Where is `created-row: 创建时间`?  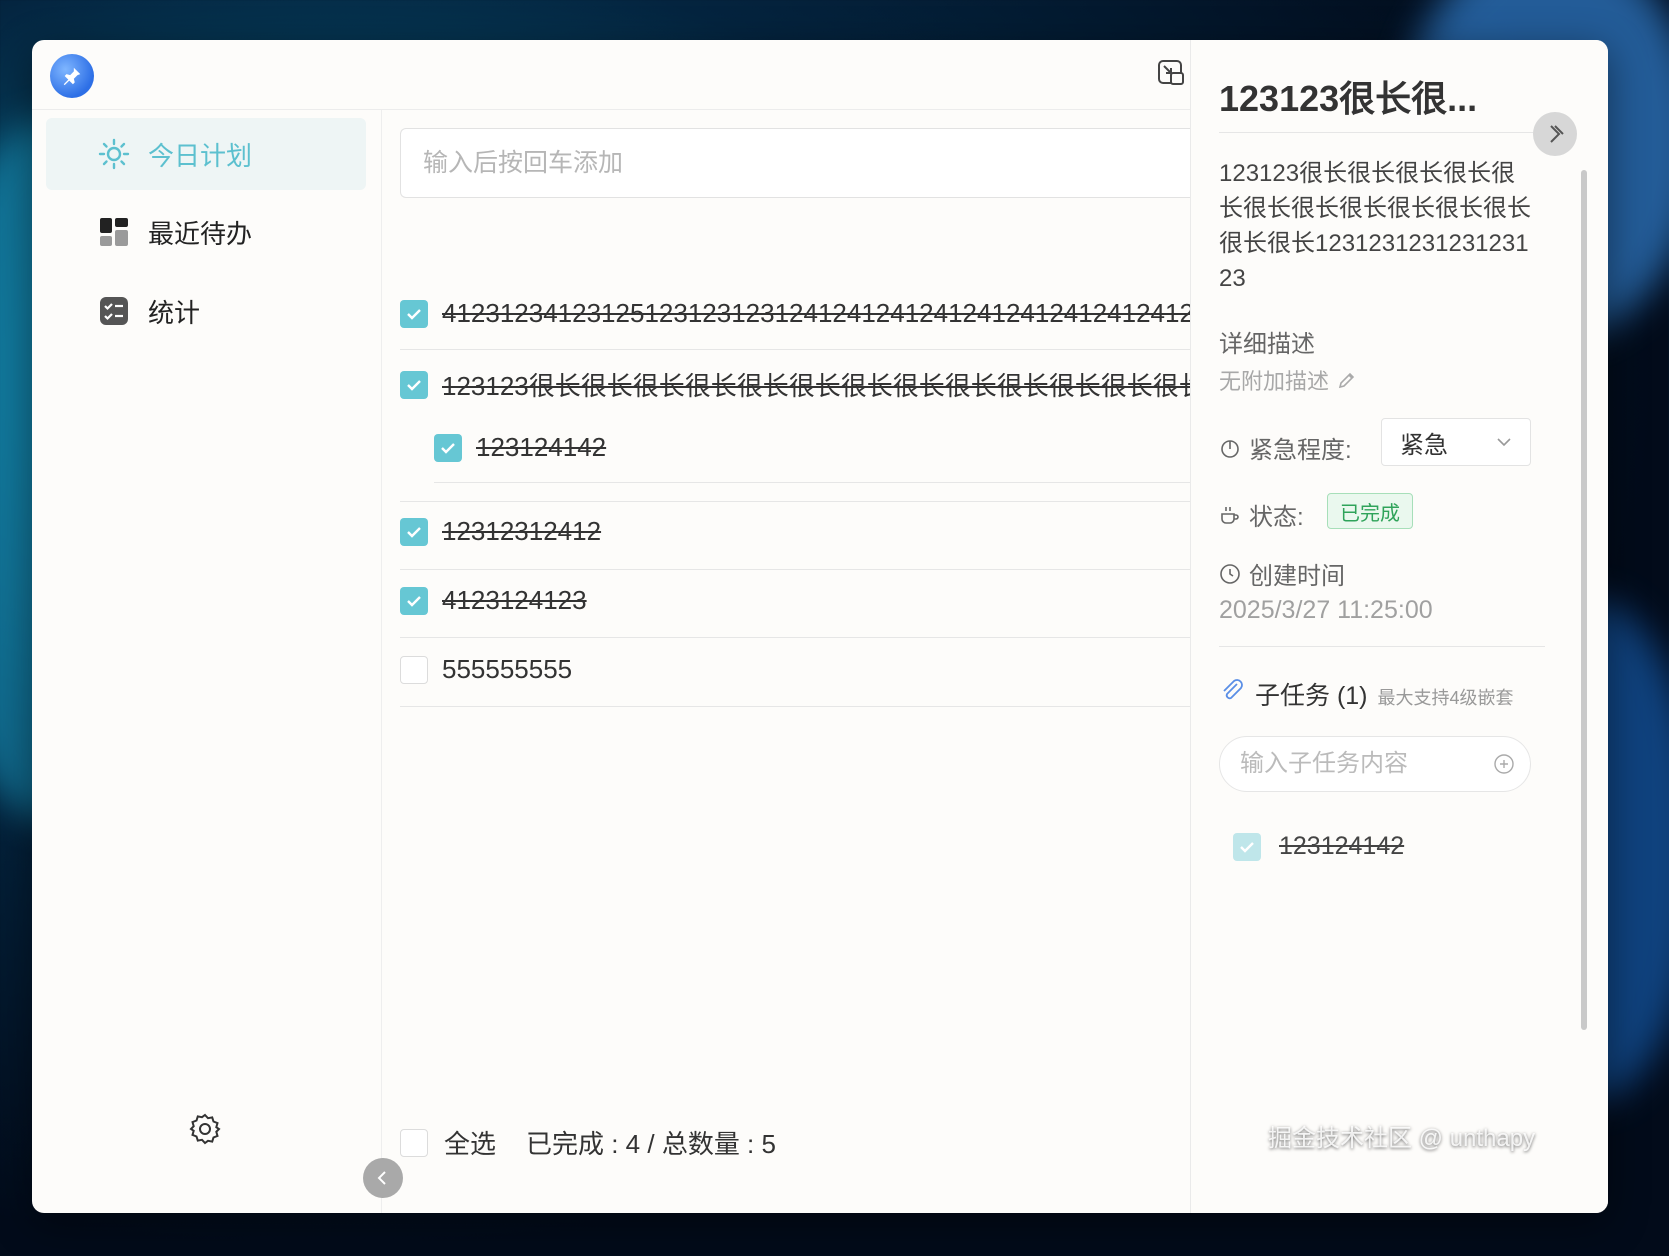
created-row: 创建时间 is located at coordinates (1282, 573).